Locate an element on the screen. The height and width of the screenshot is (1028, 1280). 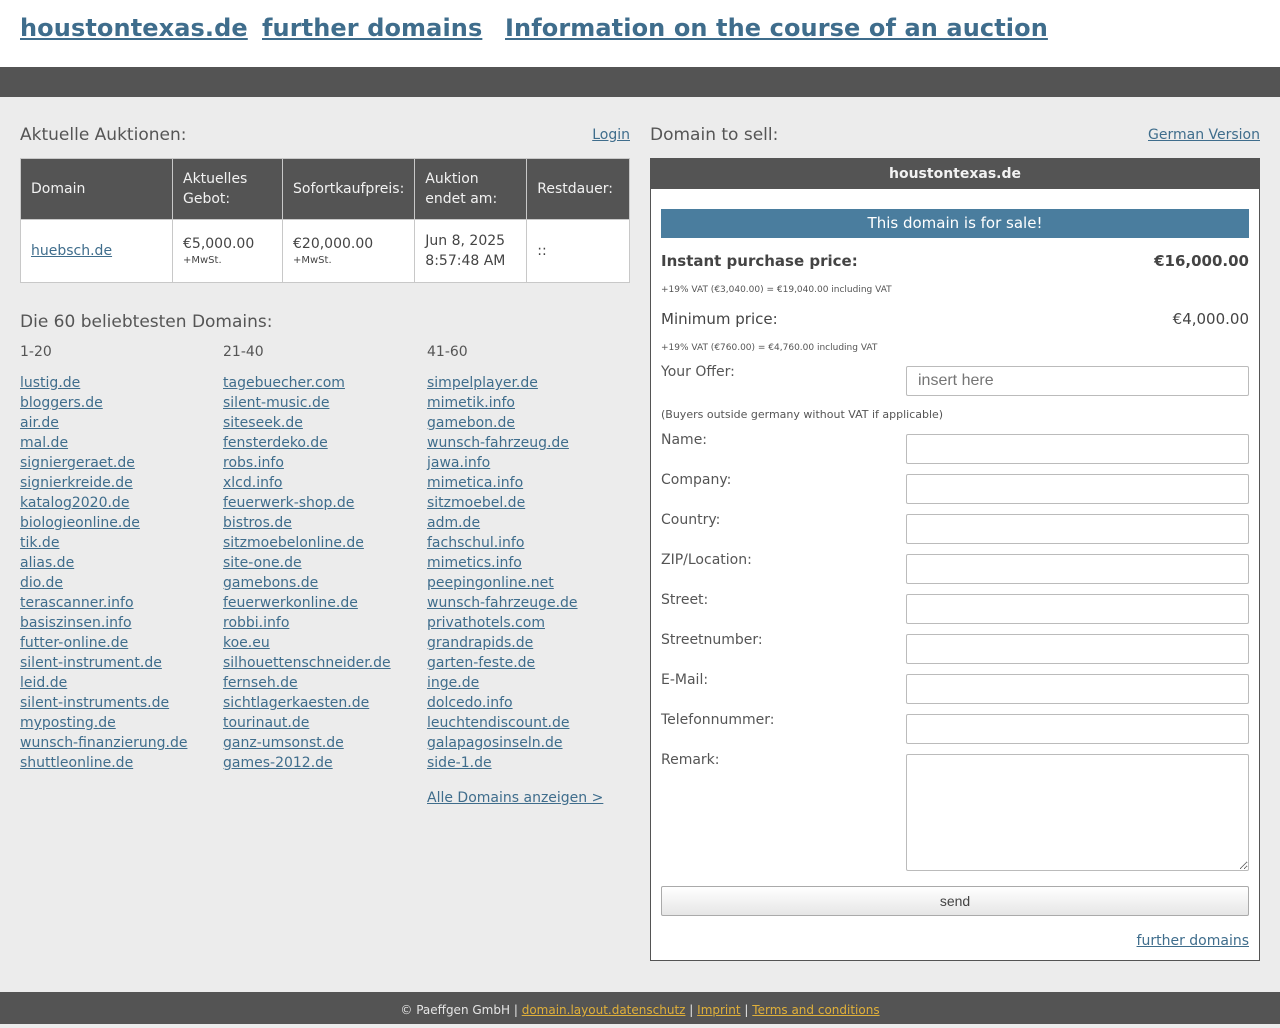
popular-domain-link: feuerwerk-shop.de is located at coordinates (323, 503).